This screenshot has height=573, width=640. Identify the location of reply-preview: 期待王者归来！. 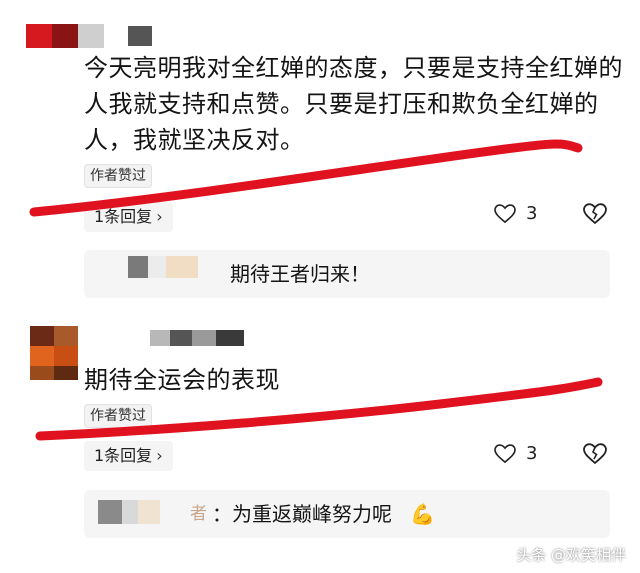
(347, 274).